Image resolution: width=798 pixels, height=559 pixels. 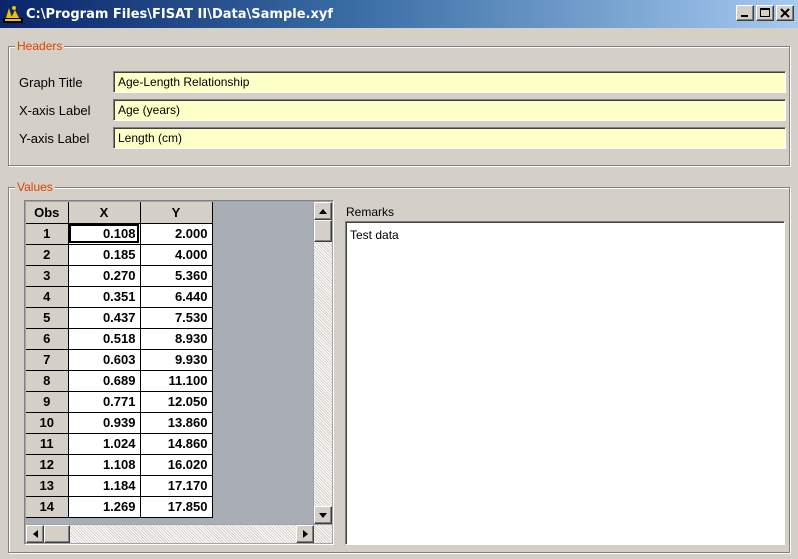 What do you see at coordinates (176, 465) in the screenshot?
I see `y-cell: 16.020` at bounding box center [176, 465].